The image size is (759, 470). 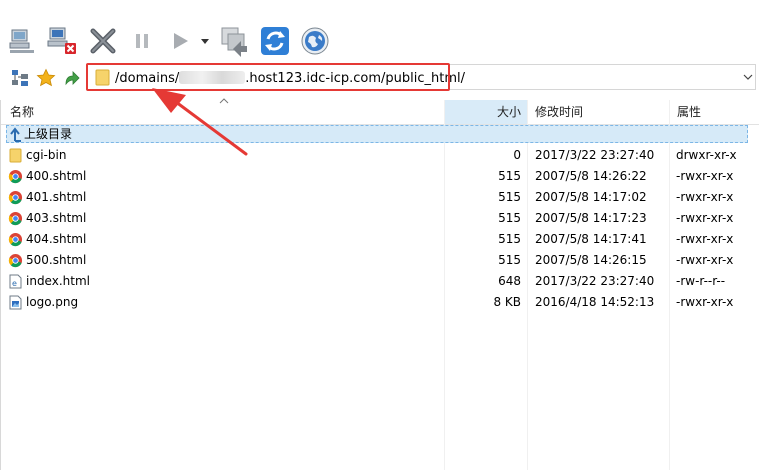 I want to click on window-top-strip, so click(x=379, y=11).